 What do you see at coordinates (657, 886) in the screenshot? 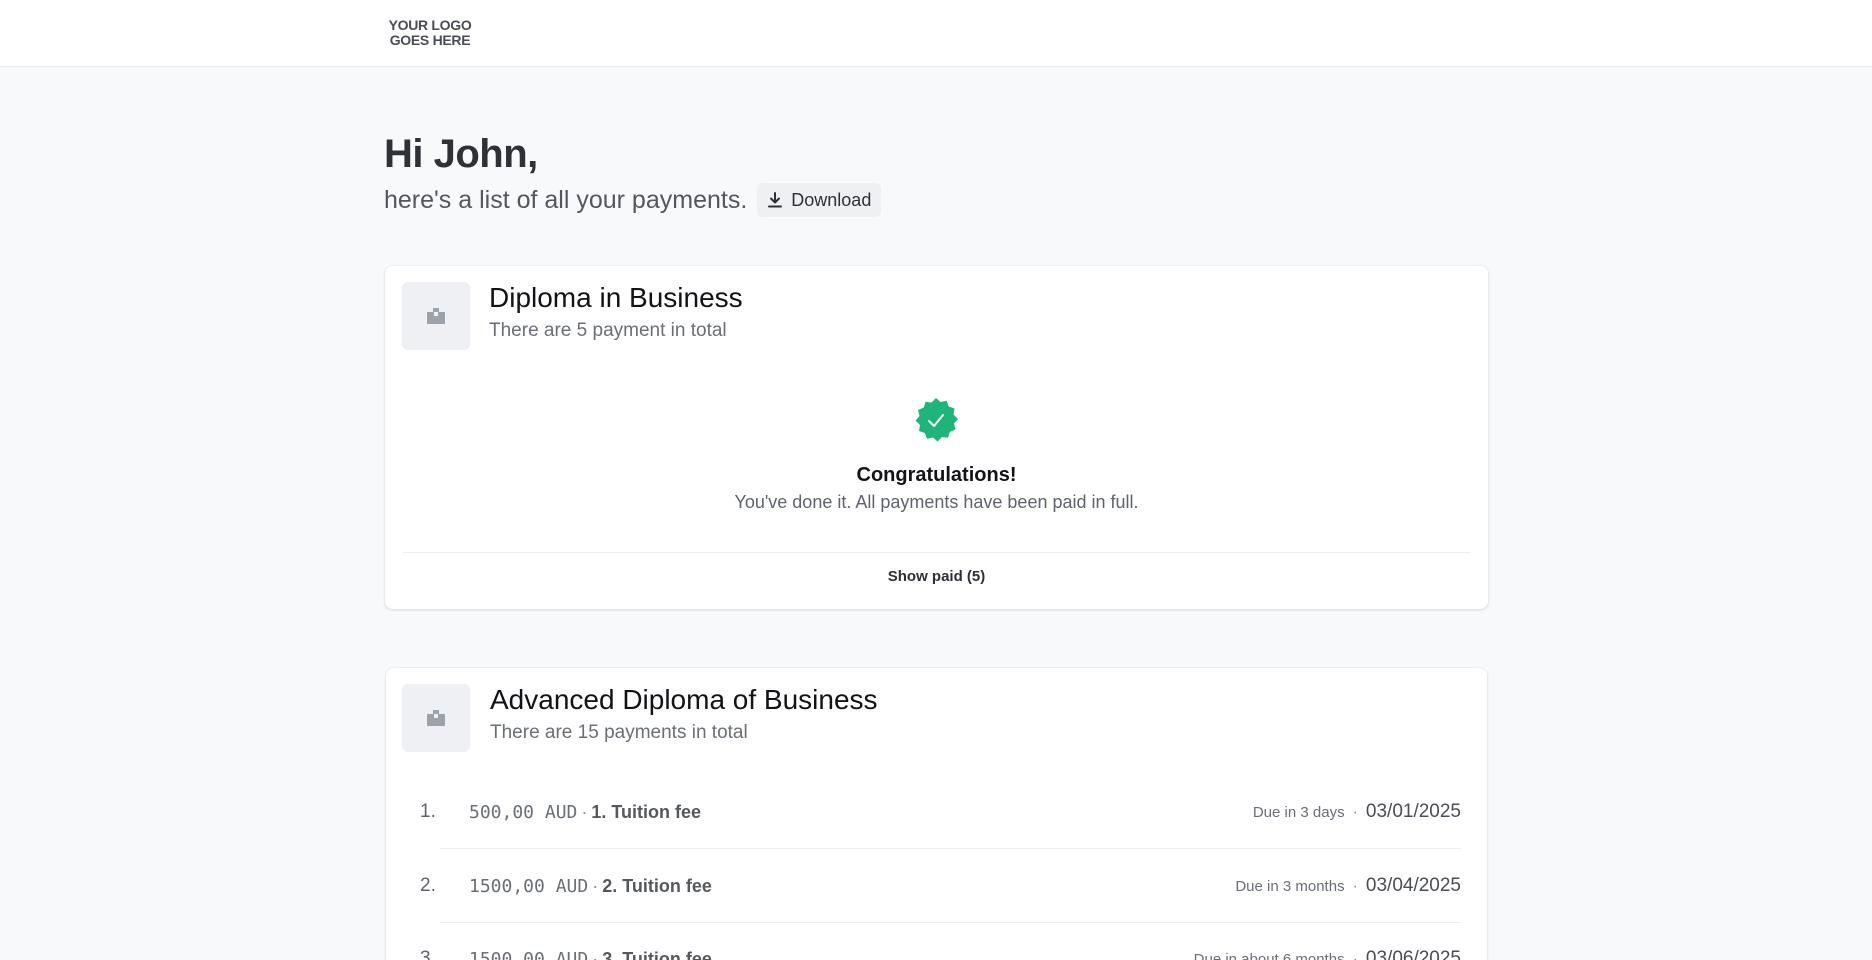
I see `payment-name: 2. Tuition fee` at bounding box center [657, 886].